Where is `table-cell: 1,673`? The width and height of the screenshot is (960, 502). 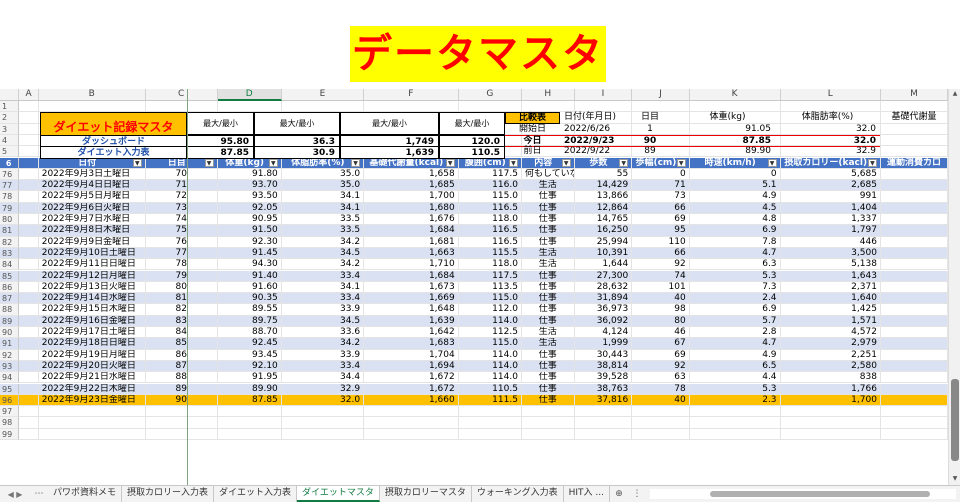
table-cell: 1,673 is located at coordinates (411, 287).